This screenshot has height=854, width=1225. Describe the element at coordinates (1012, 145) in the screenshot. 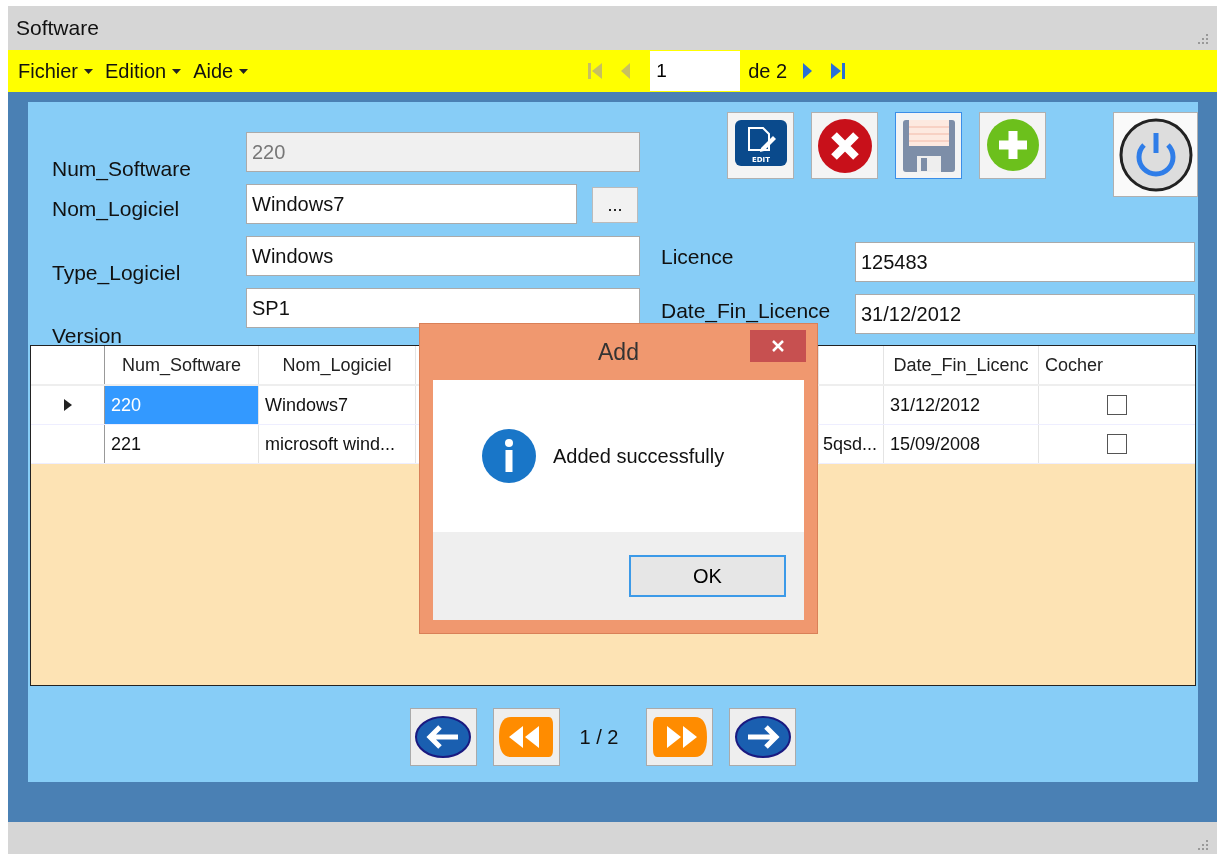

I see `add-button` at that location.